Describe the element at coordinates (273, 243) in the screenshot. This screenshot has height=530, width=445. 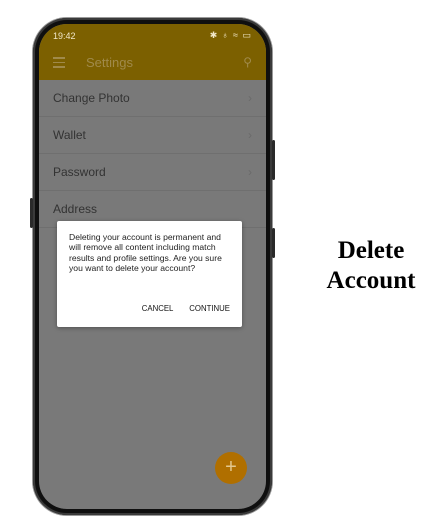
I see `phone-power-button` at that location.